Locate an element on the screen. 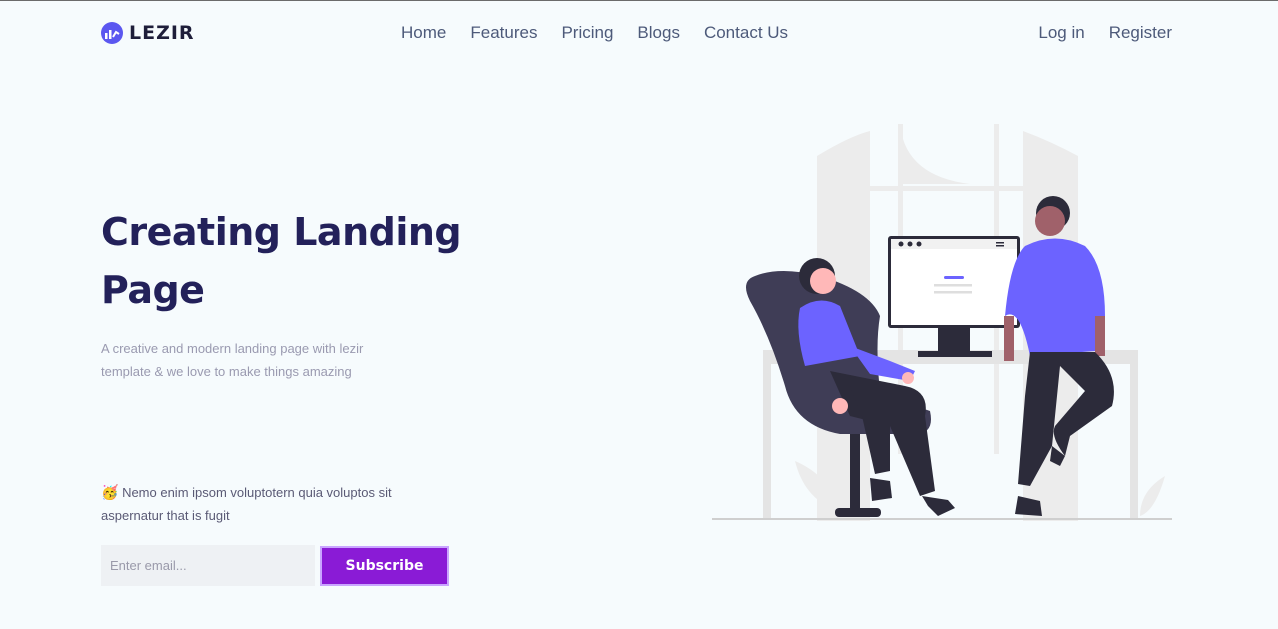 This screenshot has height=629, width=1278. nav-blogs-link: Blogs is located at coordinates (658, 33).